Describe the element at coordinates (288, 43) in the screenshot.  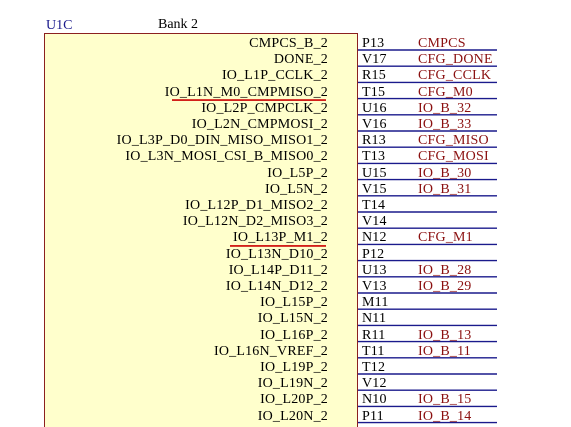
I see `pin-name-label: CMPCS_B_2` at that location.